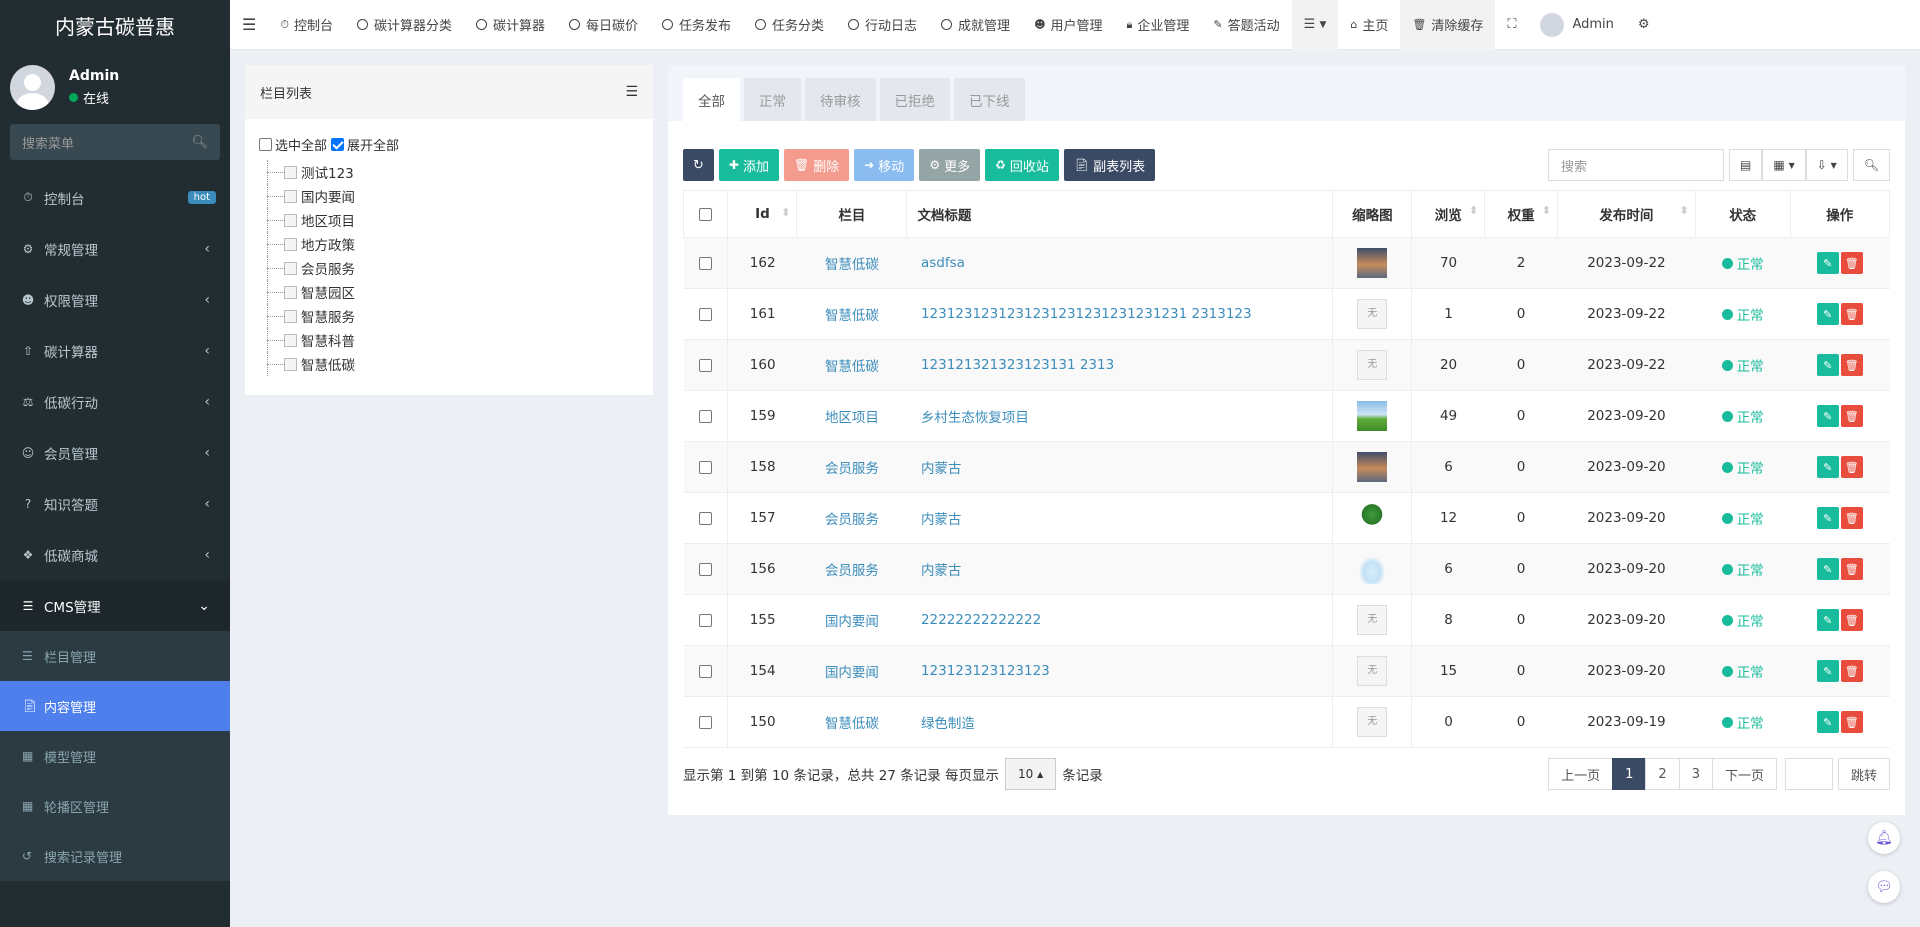 The height and width of the screenshot is (927, 1920). Describe the element at coordinates (1784, 165) in the screenshot. I see `columns-button: ▦ ▼` at that location.